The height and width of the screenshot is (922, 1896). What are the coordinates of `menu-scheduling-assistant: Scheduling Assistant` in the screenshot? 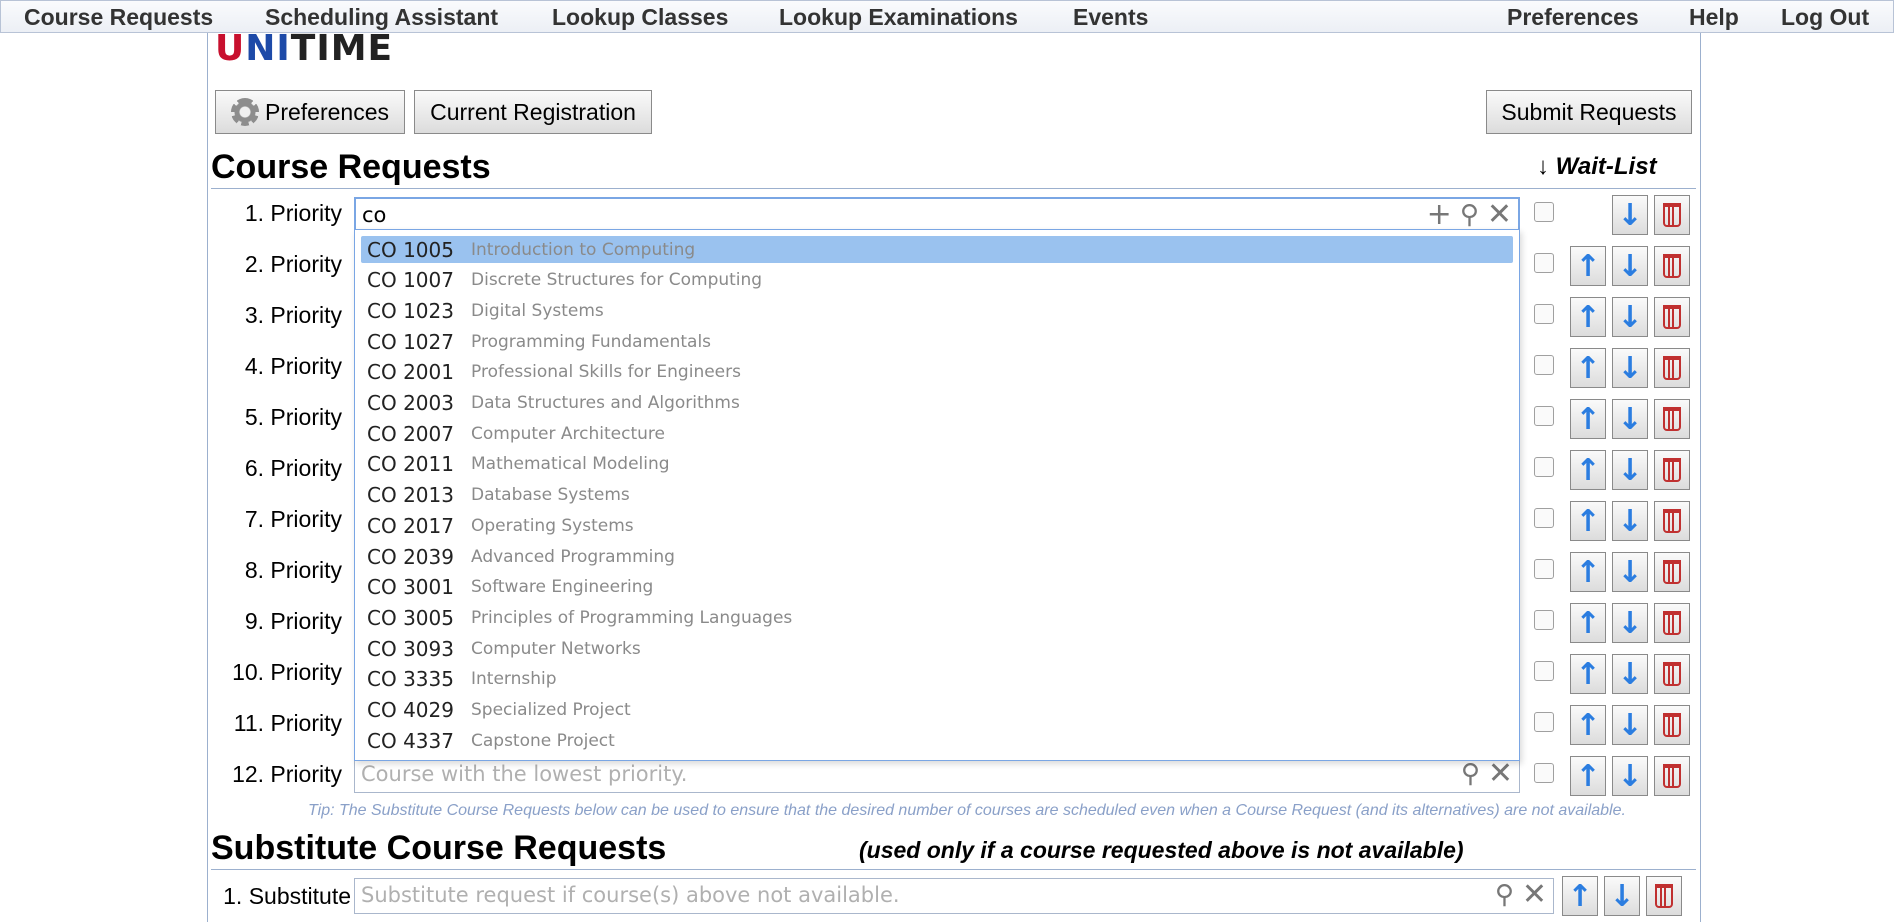 It's located at (381, 17).